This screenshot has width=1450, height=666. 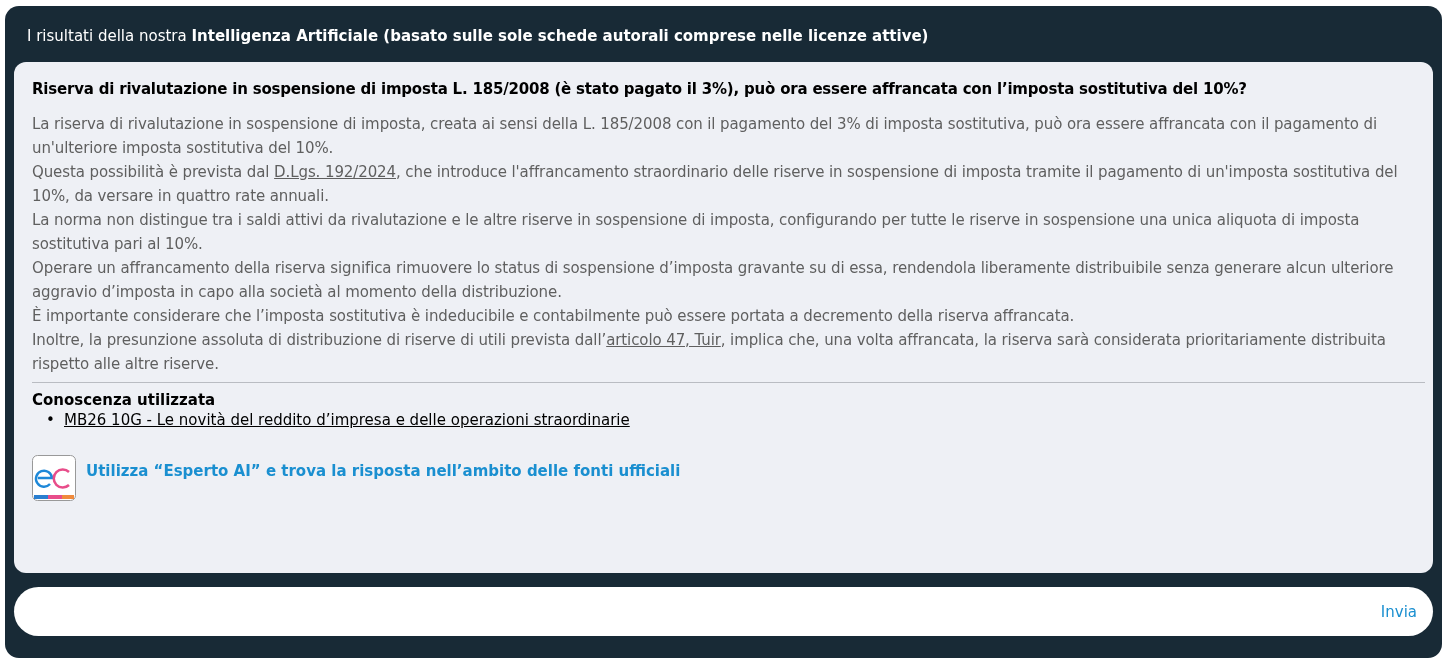 What do you see at coordinates (124, 400) in the screenshot?
I see `sources-heading: Conoscenza utilizzata` at bounding box center [124, 400].